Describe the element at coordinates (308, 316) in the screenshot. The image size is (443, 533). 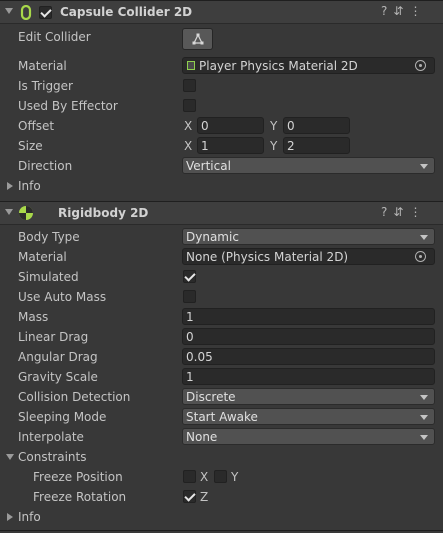
I see `mass-field: 1` at that location.